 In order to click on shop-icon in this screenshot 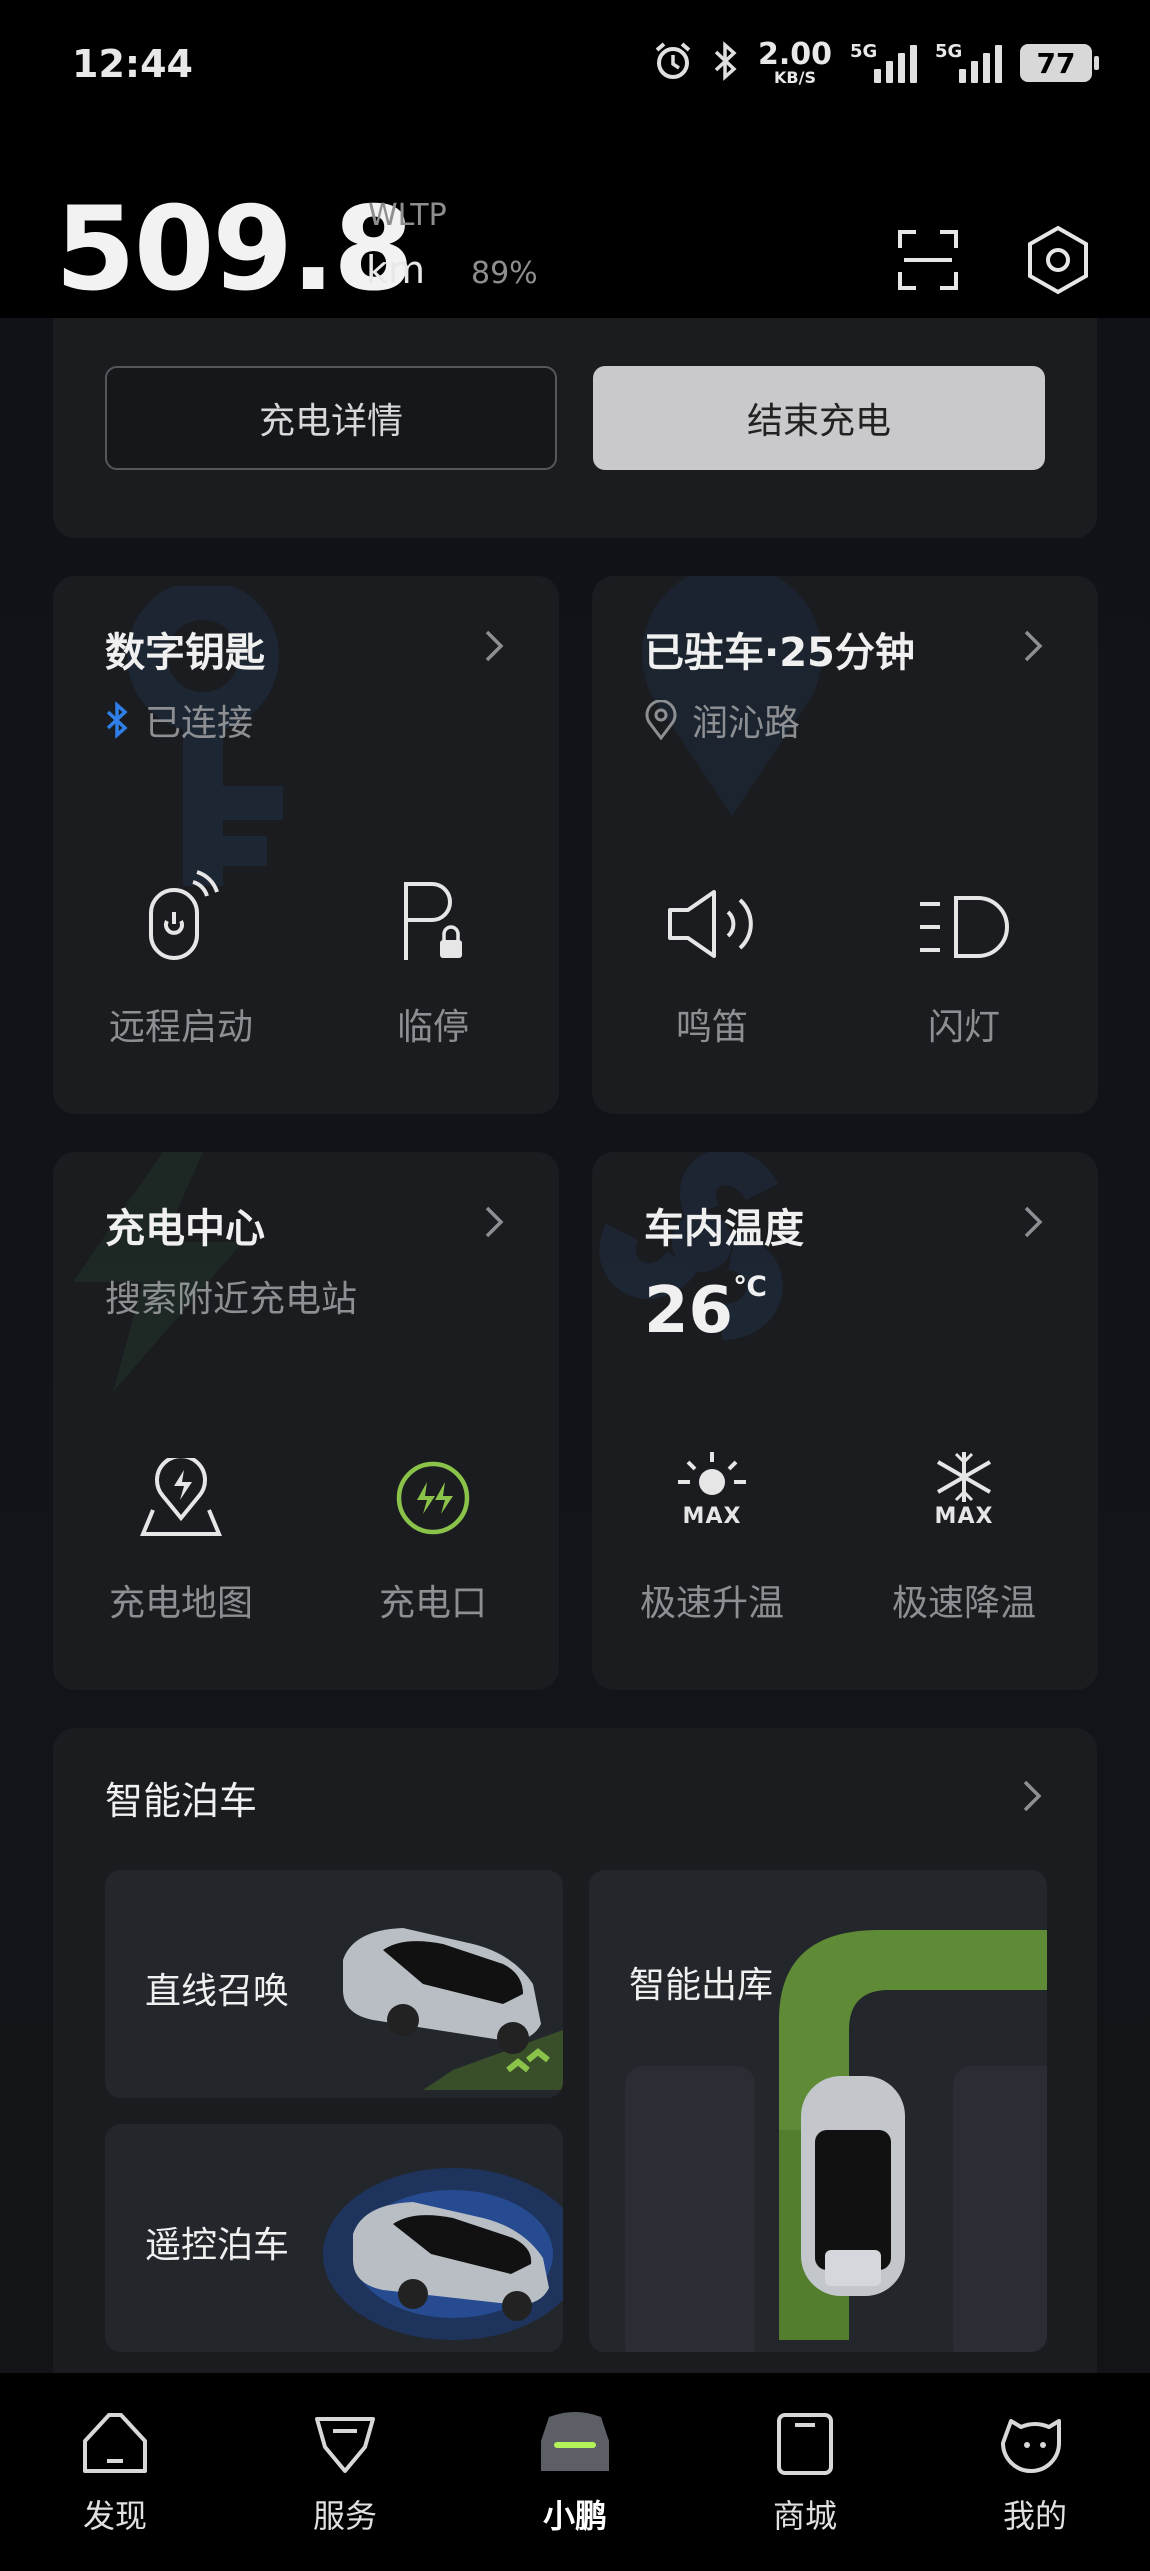, I will do `click(805, 2444)`.